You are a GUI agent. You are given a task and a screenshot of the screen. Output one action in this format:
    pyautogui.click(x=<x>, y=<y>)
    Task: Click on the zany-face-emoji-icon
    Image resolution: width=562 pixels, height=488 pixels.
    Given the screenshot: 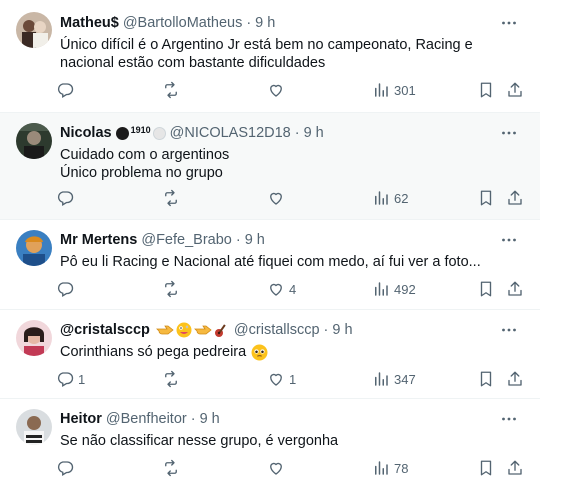 What is the action you would take?
    pyautogui.click(x=184, y=330)
    